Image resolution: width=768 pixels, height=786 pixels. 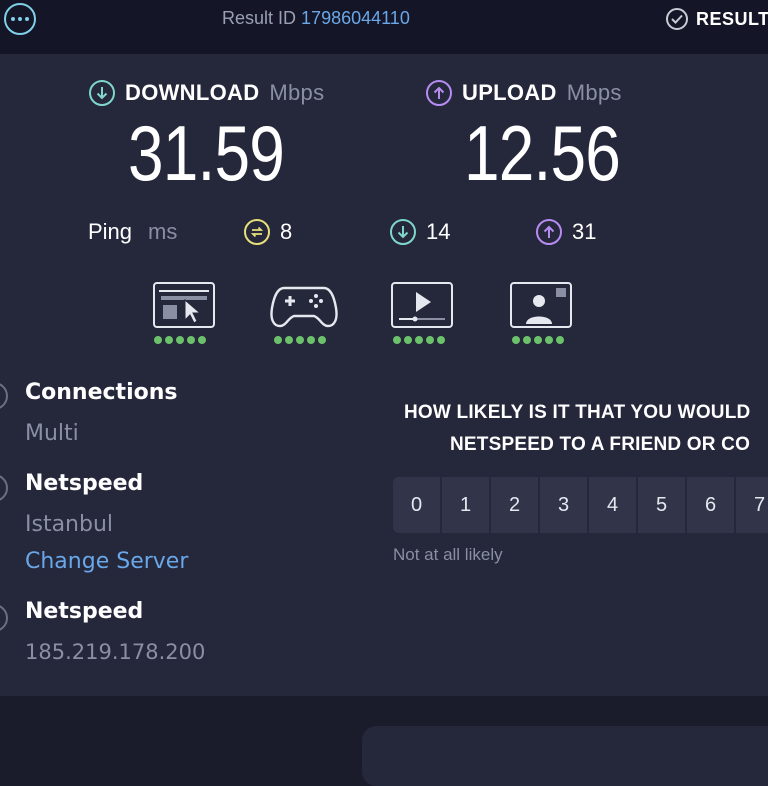 I want to click on result-id-value: 17986044110, so click(x=355, y=18).